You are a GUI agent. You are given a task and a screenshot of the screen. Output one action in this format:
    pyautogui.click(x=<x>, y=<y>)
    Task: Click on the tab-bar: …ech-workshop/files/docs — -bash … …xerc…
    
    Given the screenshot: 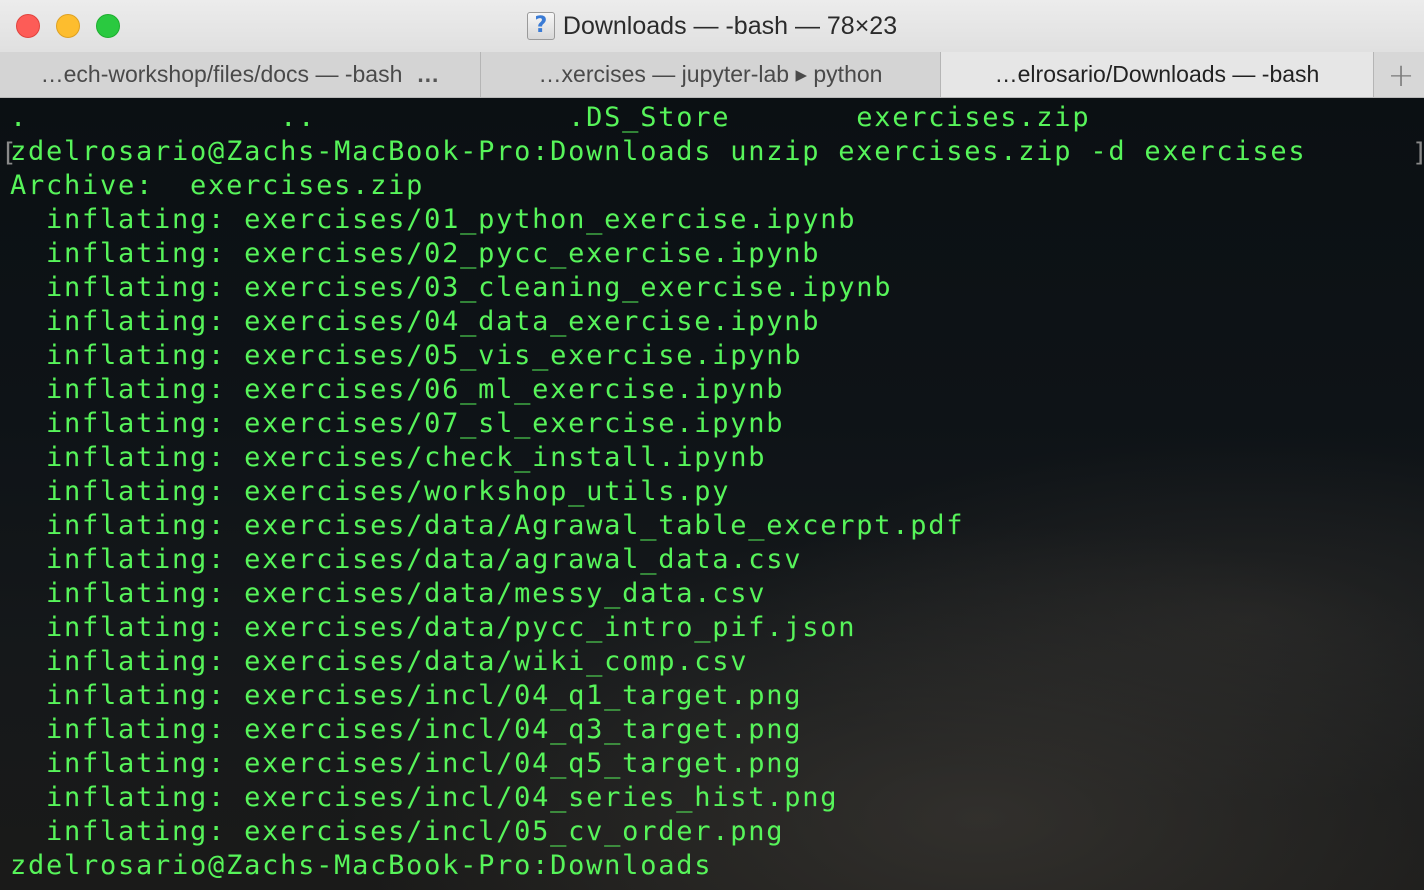 What is the action you would take?
    pyautogui.click(x=712, y=75)
    